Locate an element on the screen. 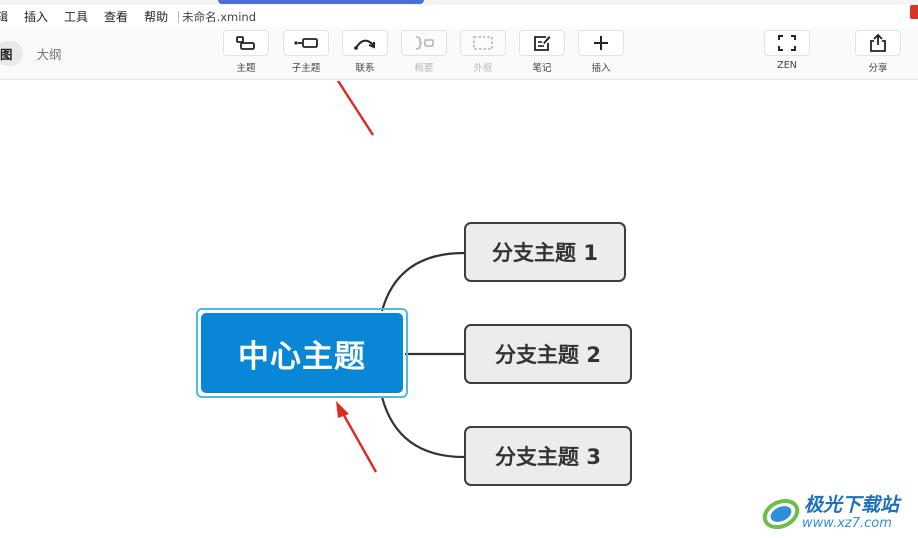 The image size is (918, 538). connector-layer is located at coordinates (400, 277).